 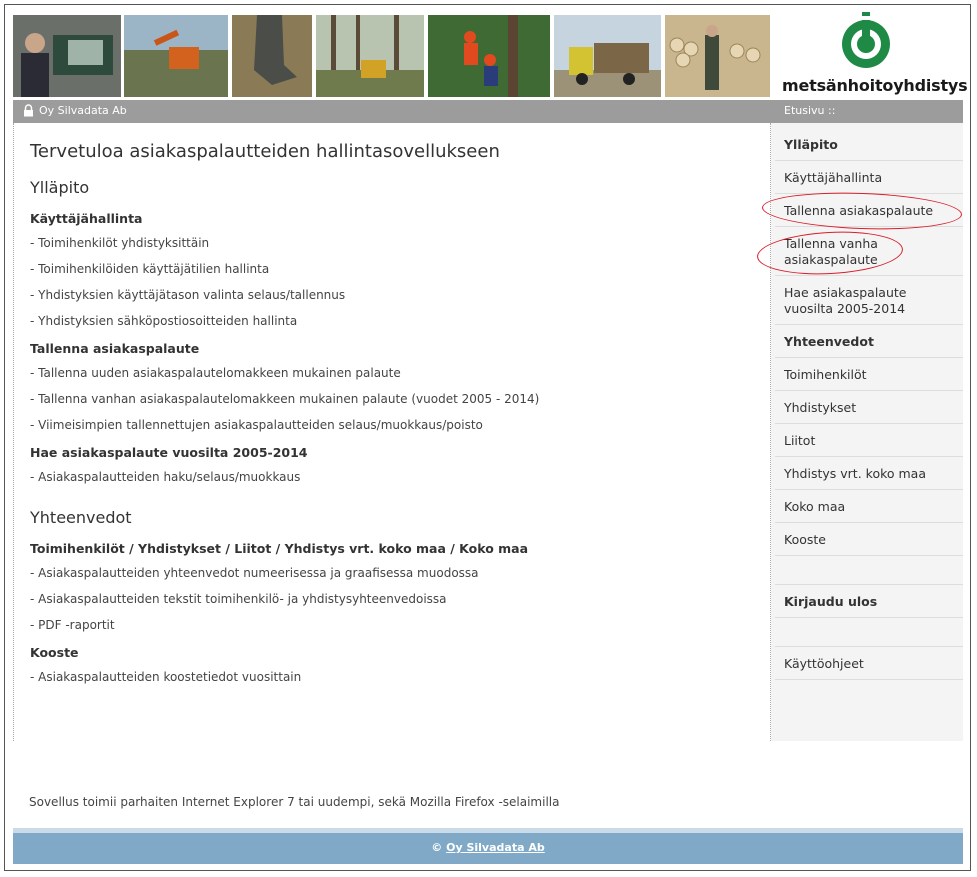 What do you see at coordinates (869, 663) in the screenshot?
I see `sidebar-item-kayttoohjeet: Käyttöohjeet` at bounding box center [869, 663].